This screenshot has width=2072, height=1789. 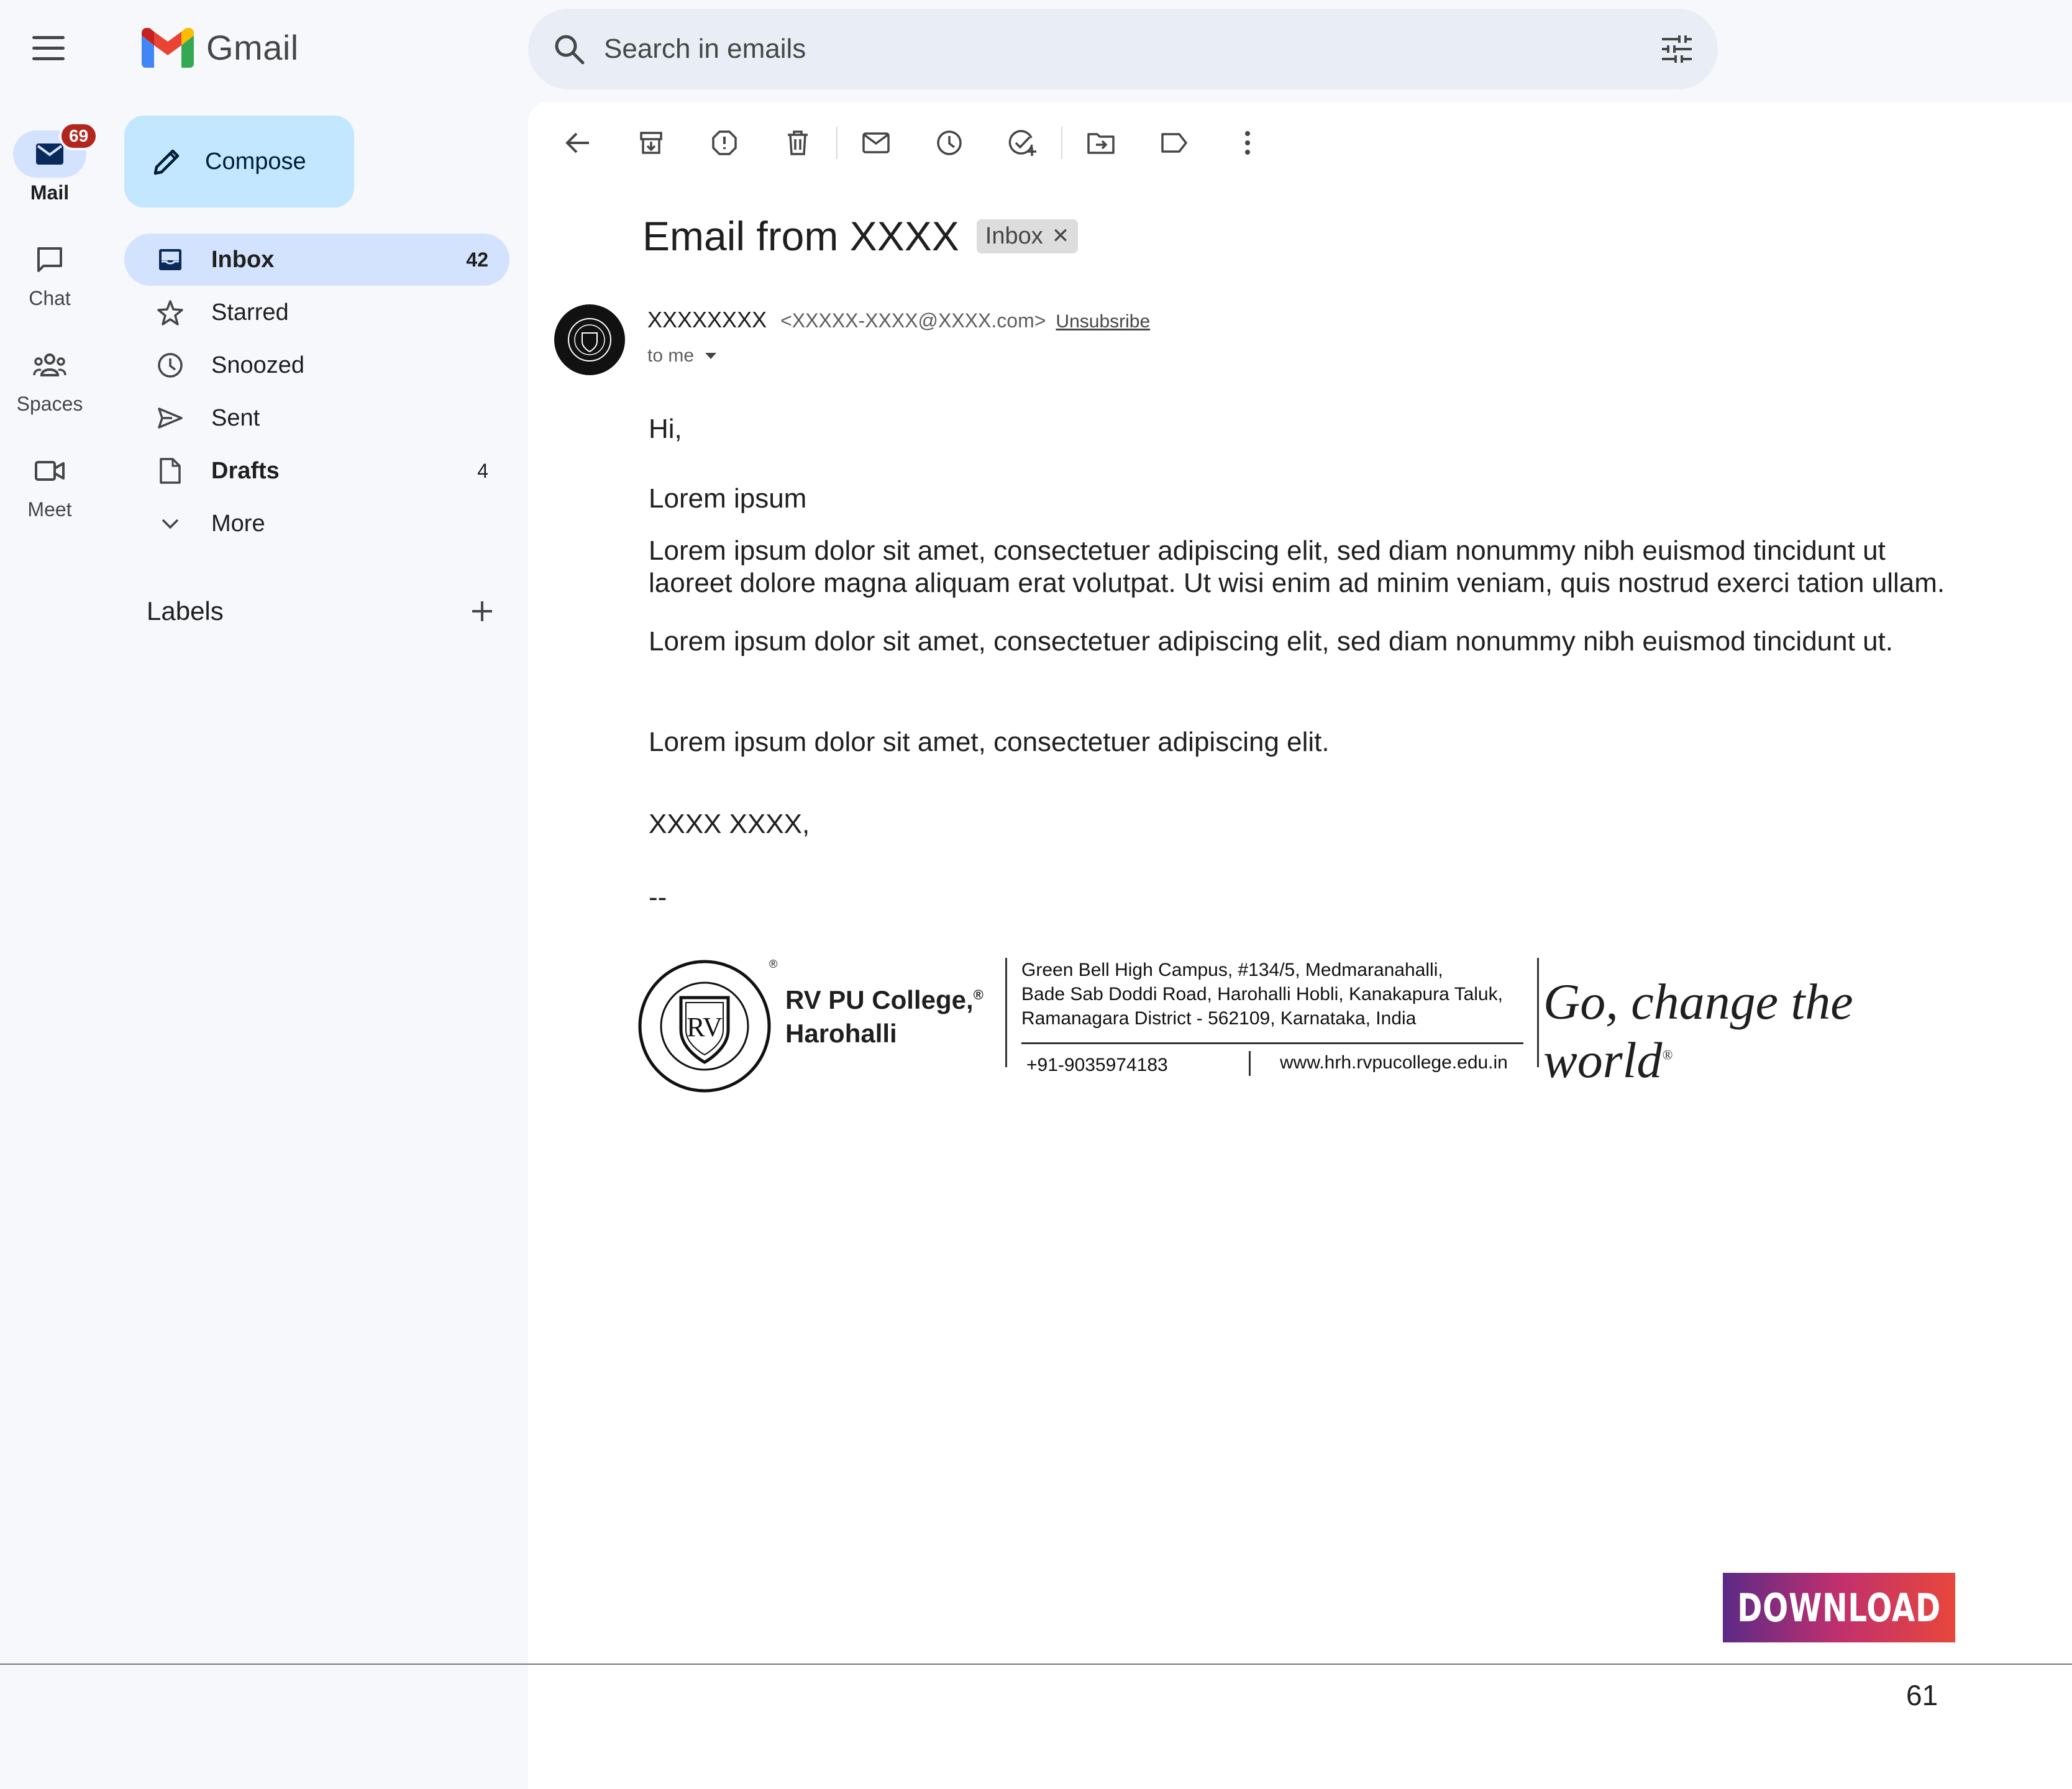 I want to click on search-input, so click(x=1133, y=49).